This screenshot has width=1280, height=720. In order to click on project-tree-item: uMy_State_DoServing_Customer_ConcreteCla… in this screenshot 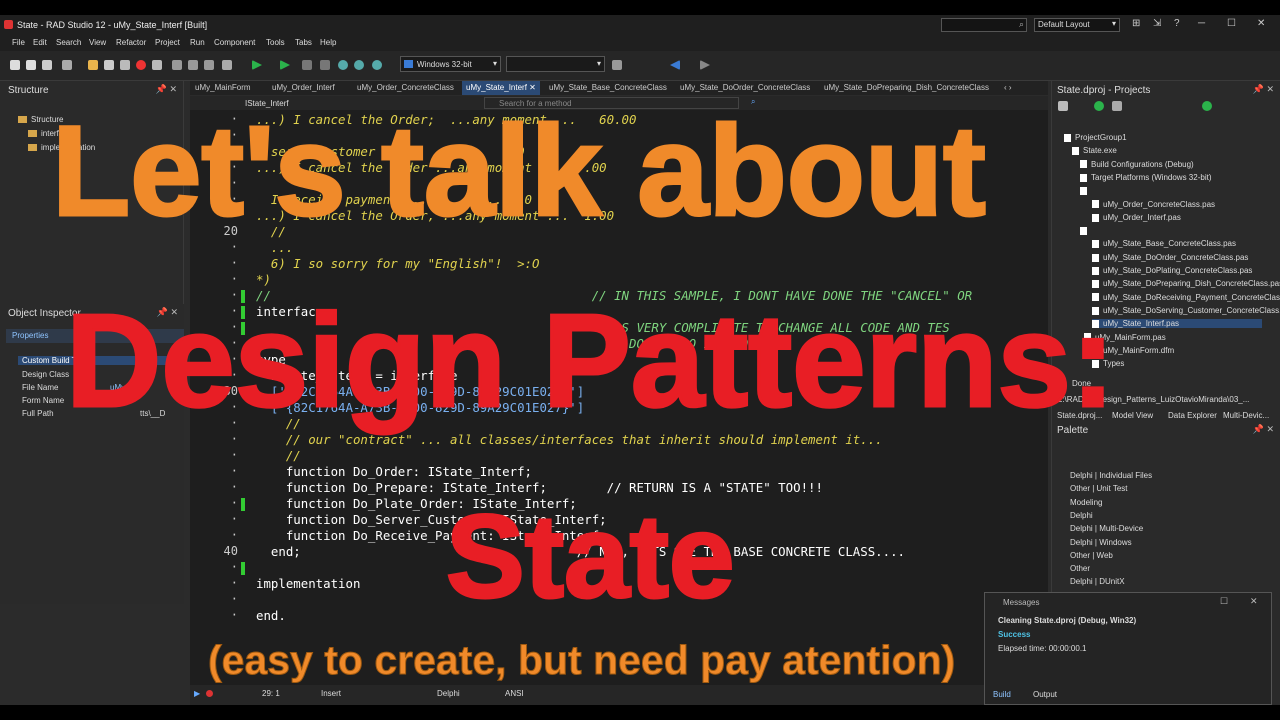, I will do `click(1186, 310)`.